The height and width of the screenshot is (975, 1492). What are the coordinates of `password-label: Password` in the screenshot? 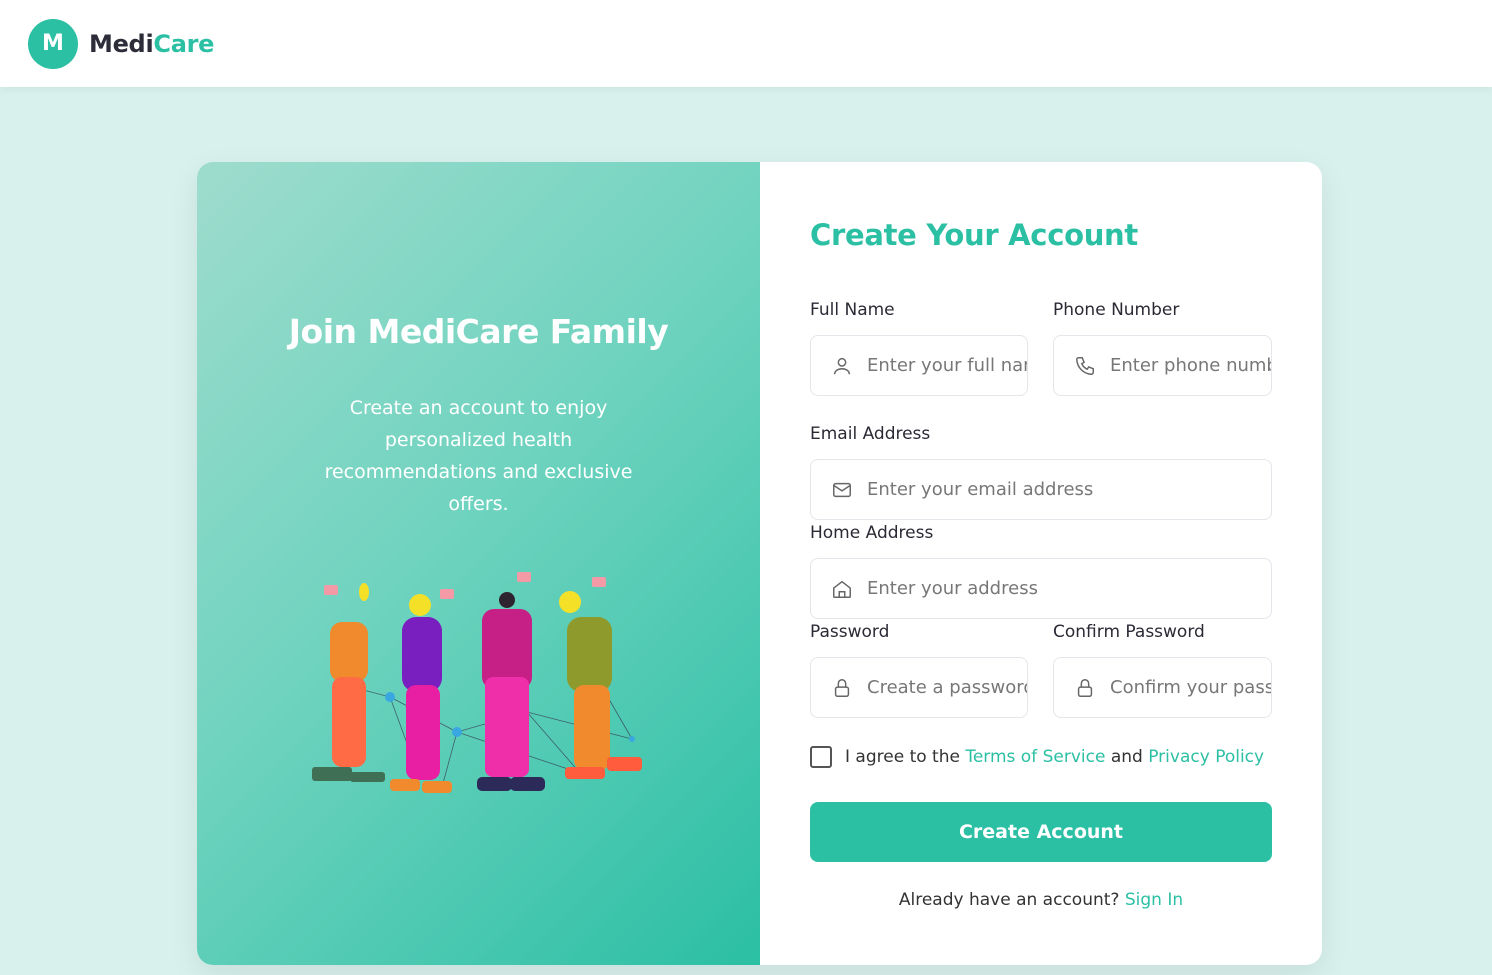 It's located at (850, 632).